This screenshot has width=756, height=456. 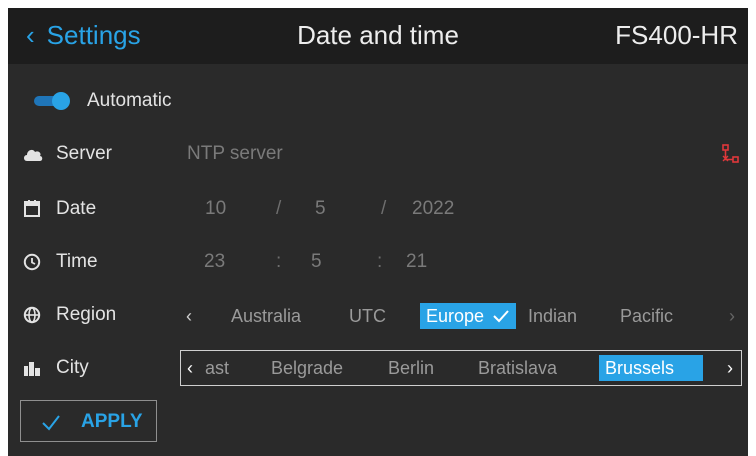 What do you see at coordinates (32, 369) in the screenshot?
I see `city-icon` at bounding box center [32, 369].